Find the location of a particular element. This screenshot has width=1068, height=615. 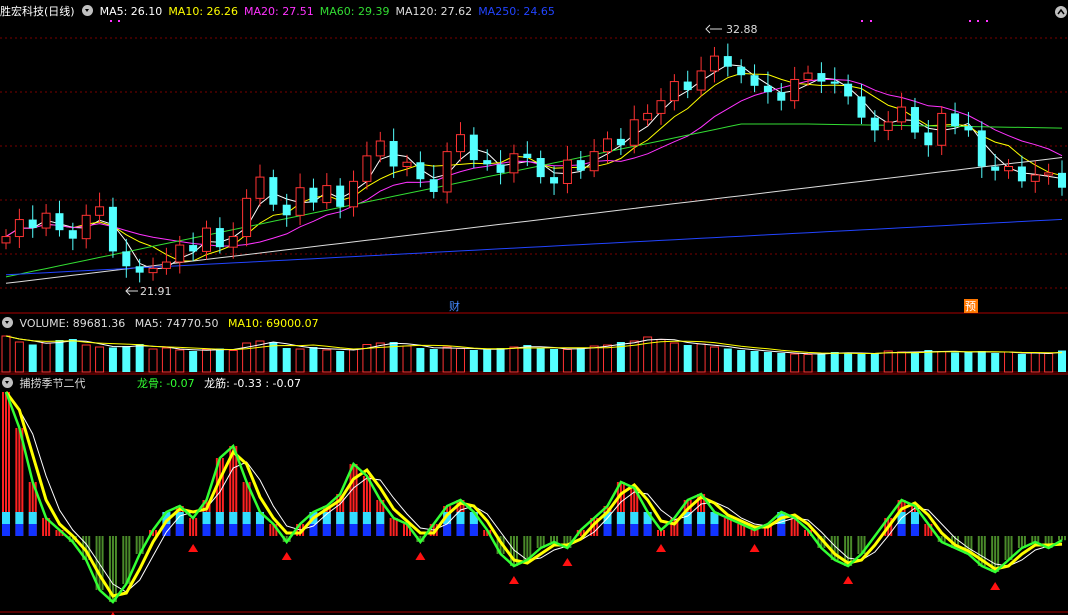

high-annotation: 32.88 is located at coordinates (731, 29).